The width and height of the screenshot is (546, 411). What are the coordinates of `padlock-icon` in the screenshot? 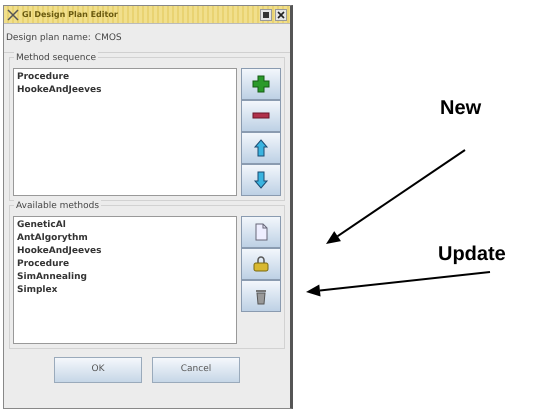 It's located at (261, 263).